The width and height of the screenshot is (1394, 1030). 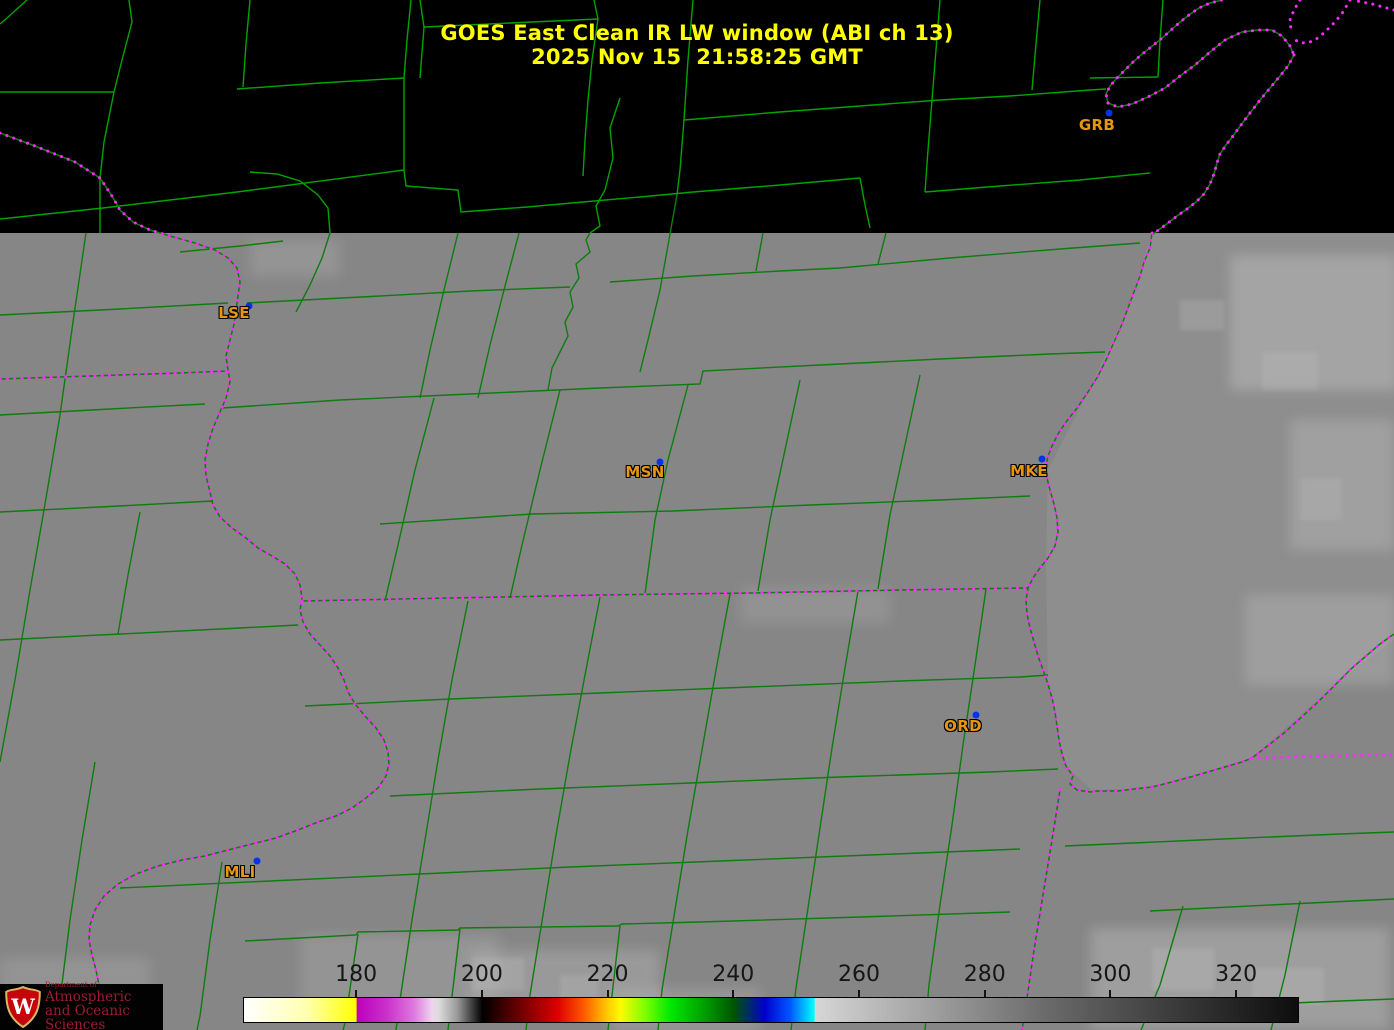 What do you see at coordinates (88, 996) in the screenshot?
I see `logo-line1: Atmospheric` at bounding box center [88, 996].